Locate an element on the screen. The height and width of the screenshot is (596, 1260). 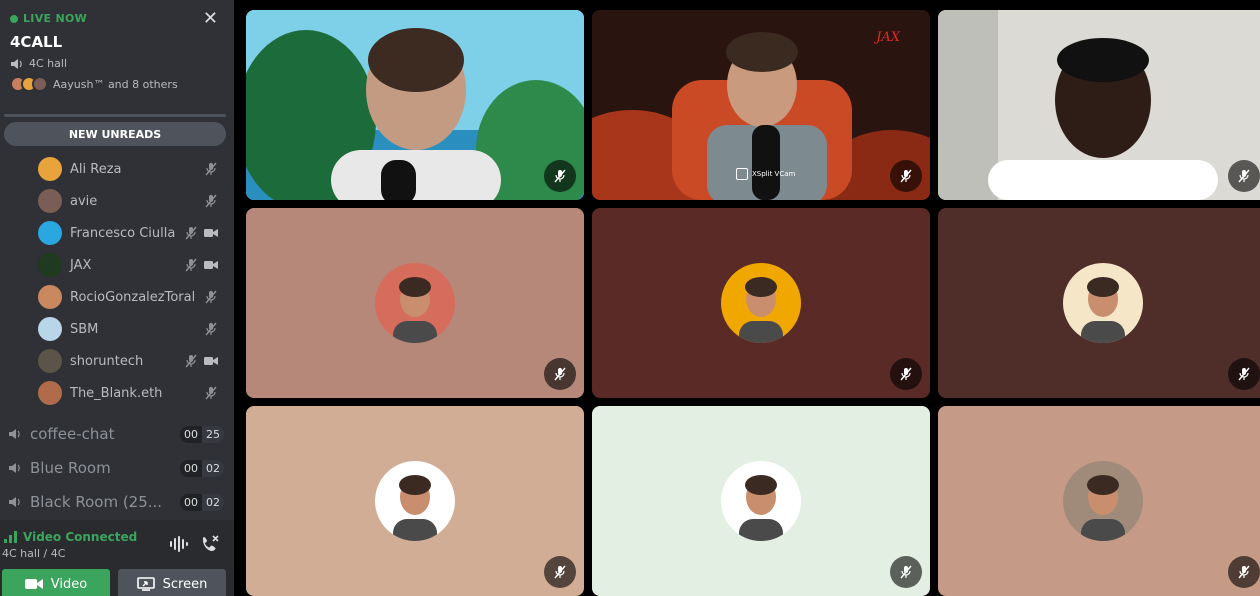
member-item: The_Blank.eth is located at coordinates (133, 393).